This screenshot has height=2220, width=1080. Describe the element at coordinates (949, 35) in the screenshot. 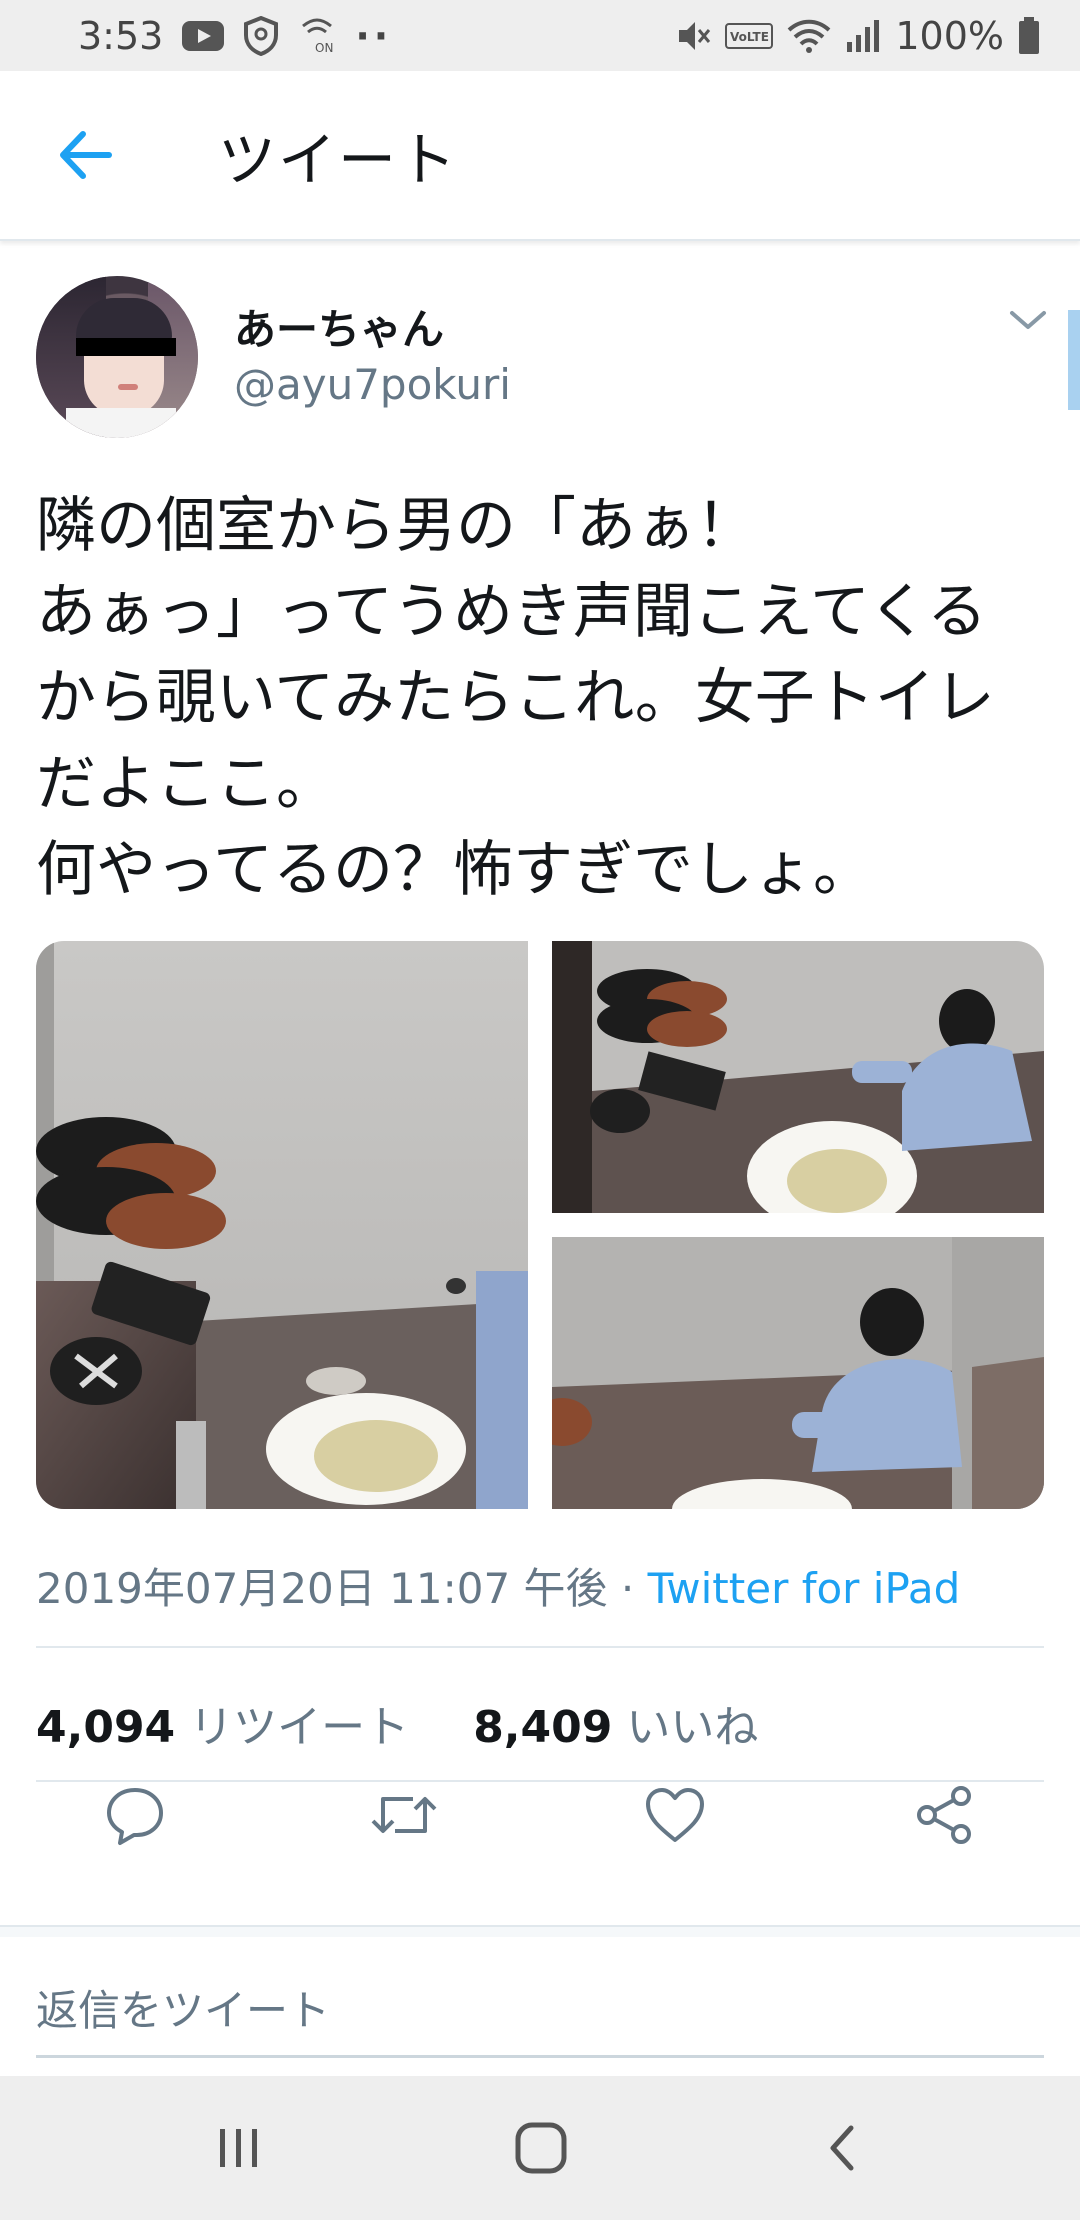

I see `battery-percent: 100%` at that location.